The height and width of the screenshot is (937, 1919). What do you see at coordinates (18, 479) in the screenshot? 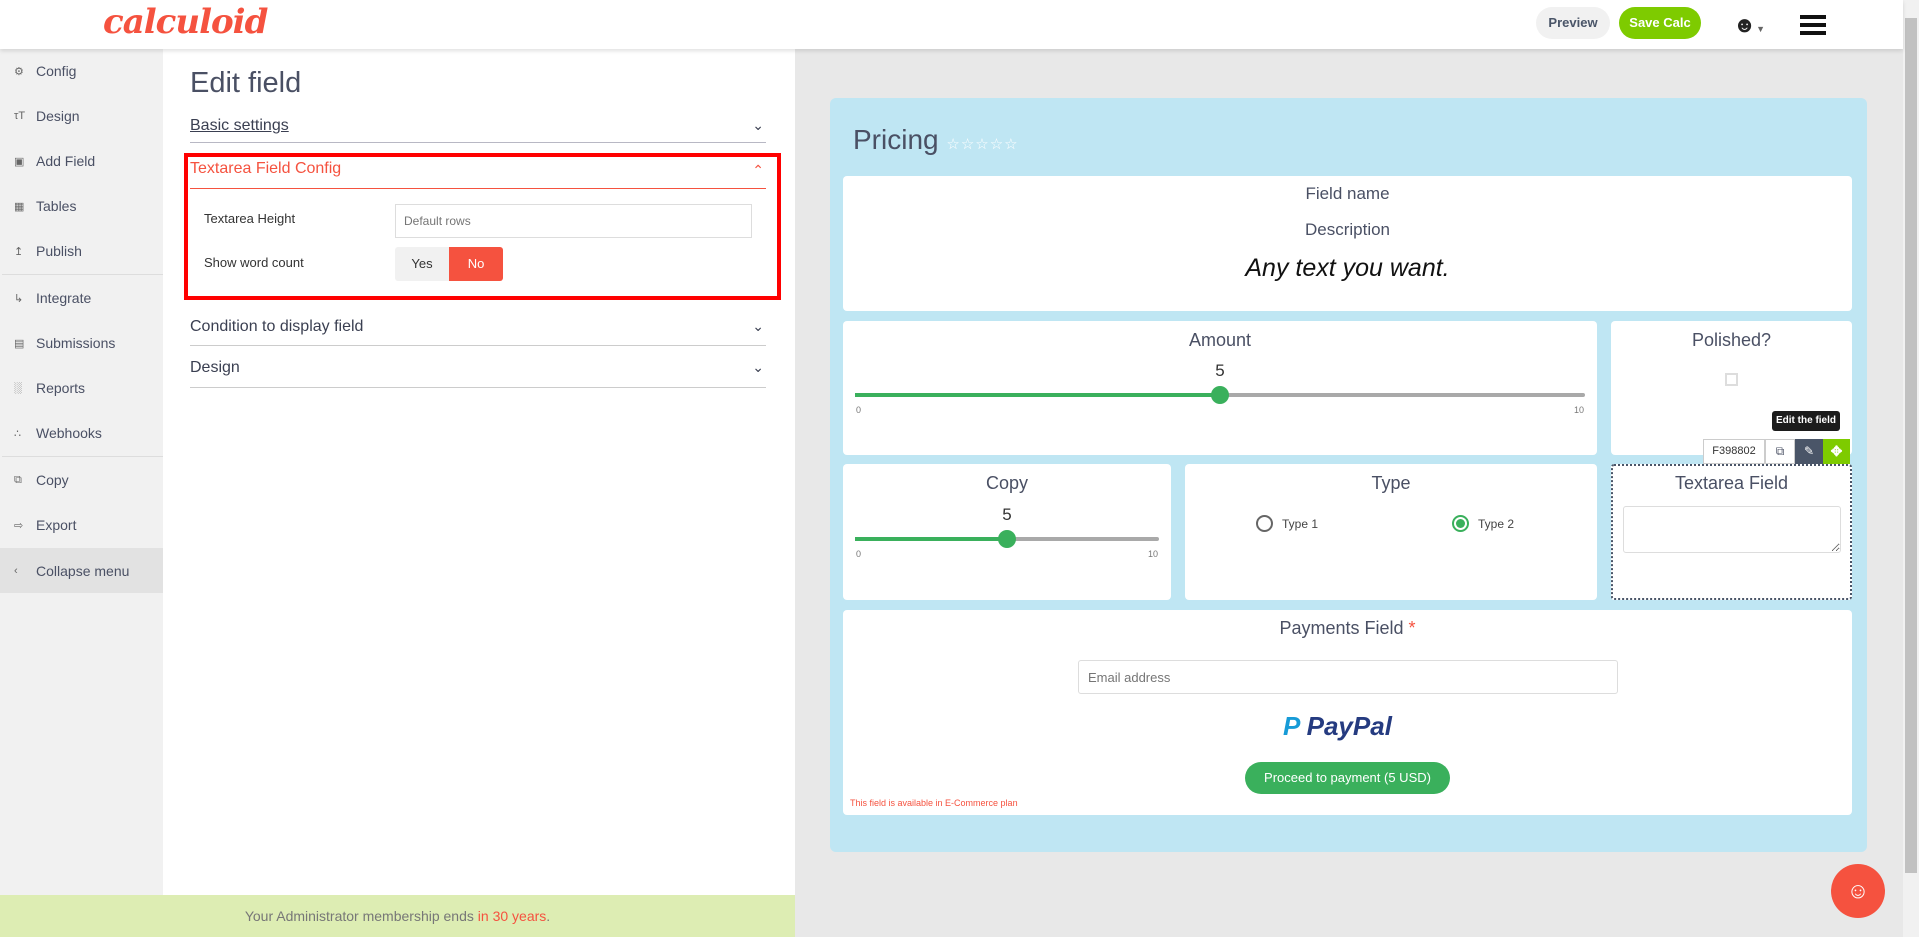
I see `copy-icon: ⧉` at bounding box center [18, 479].